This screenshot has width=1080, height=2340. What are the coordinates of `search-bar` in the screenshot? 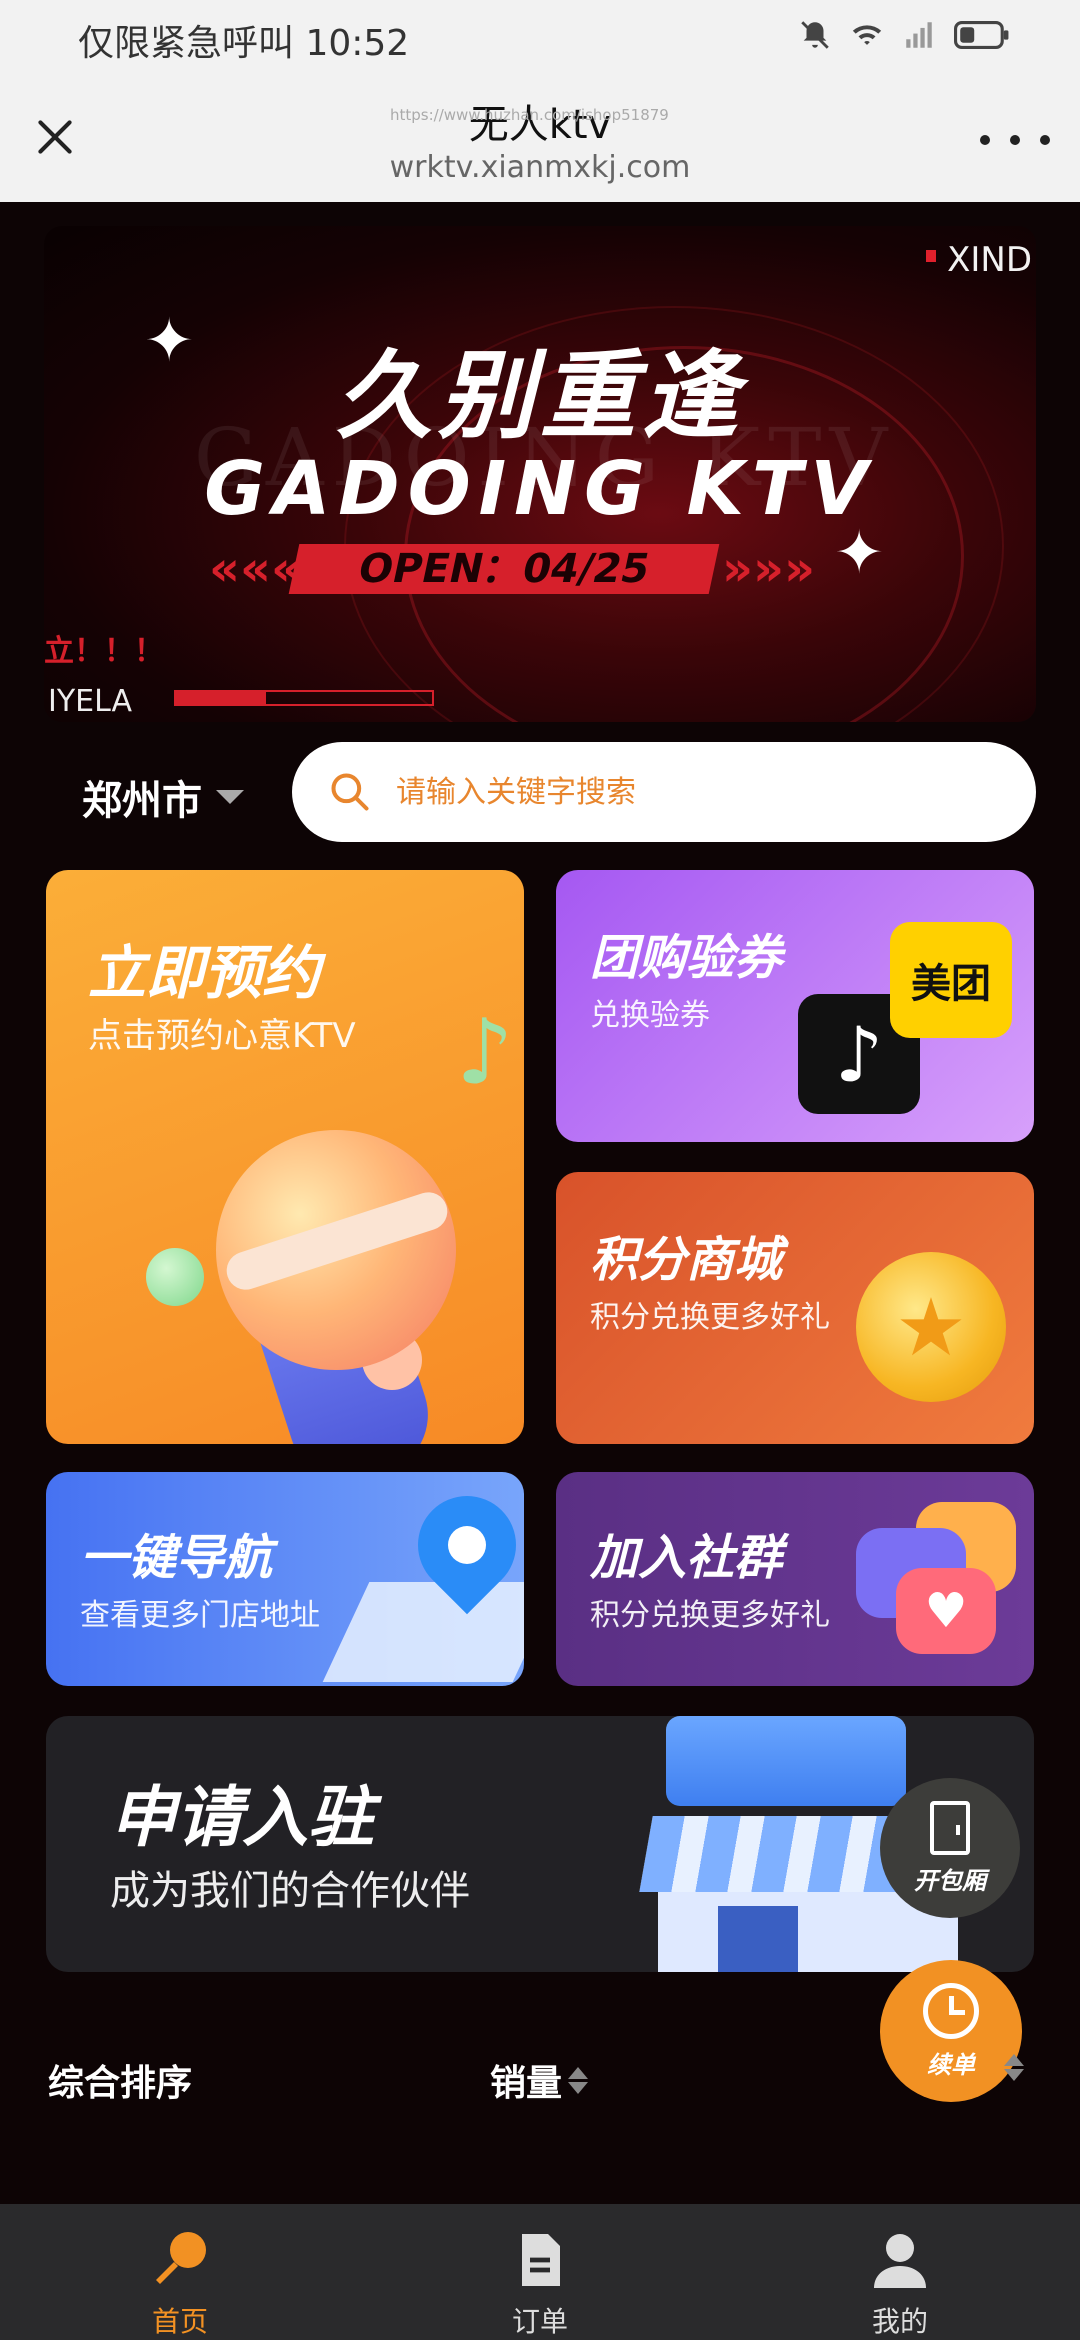 It's located at (664, 792).